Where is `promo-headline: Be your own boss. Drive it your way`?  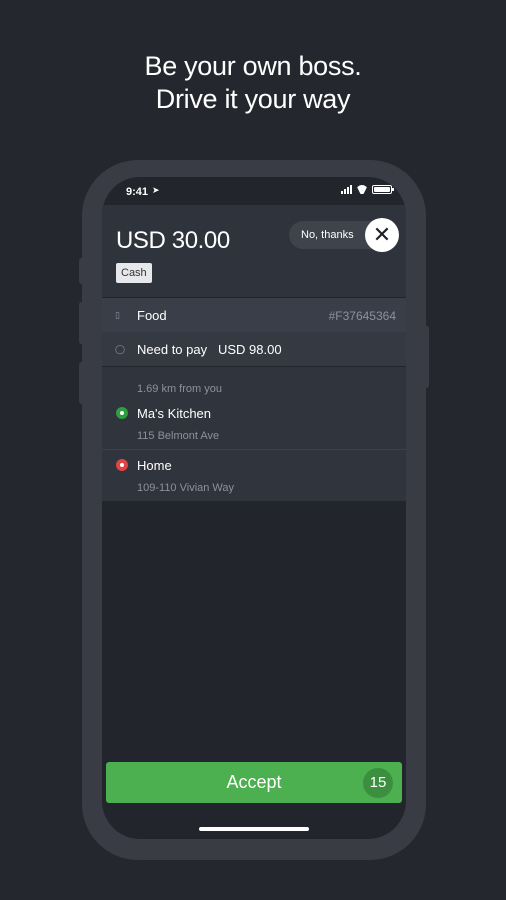
promo-headline: Be your own boss. Drive it your way is located at coordinates (253, 83).